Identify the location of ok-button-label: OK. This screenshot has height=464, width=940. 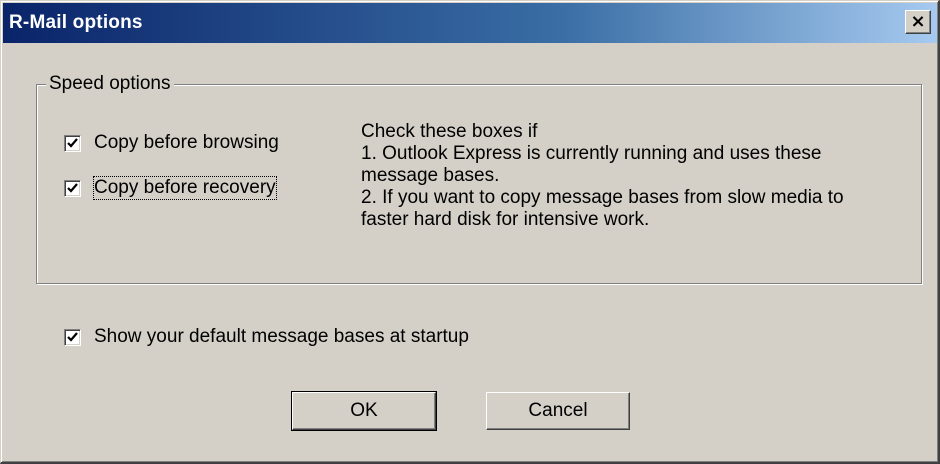
(364, 410).